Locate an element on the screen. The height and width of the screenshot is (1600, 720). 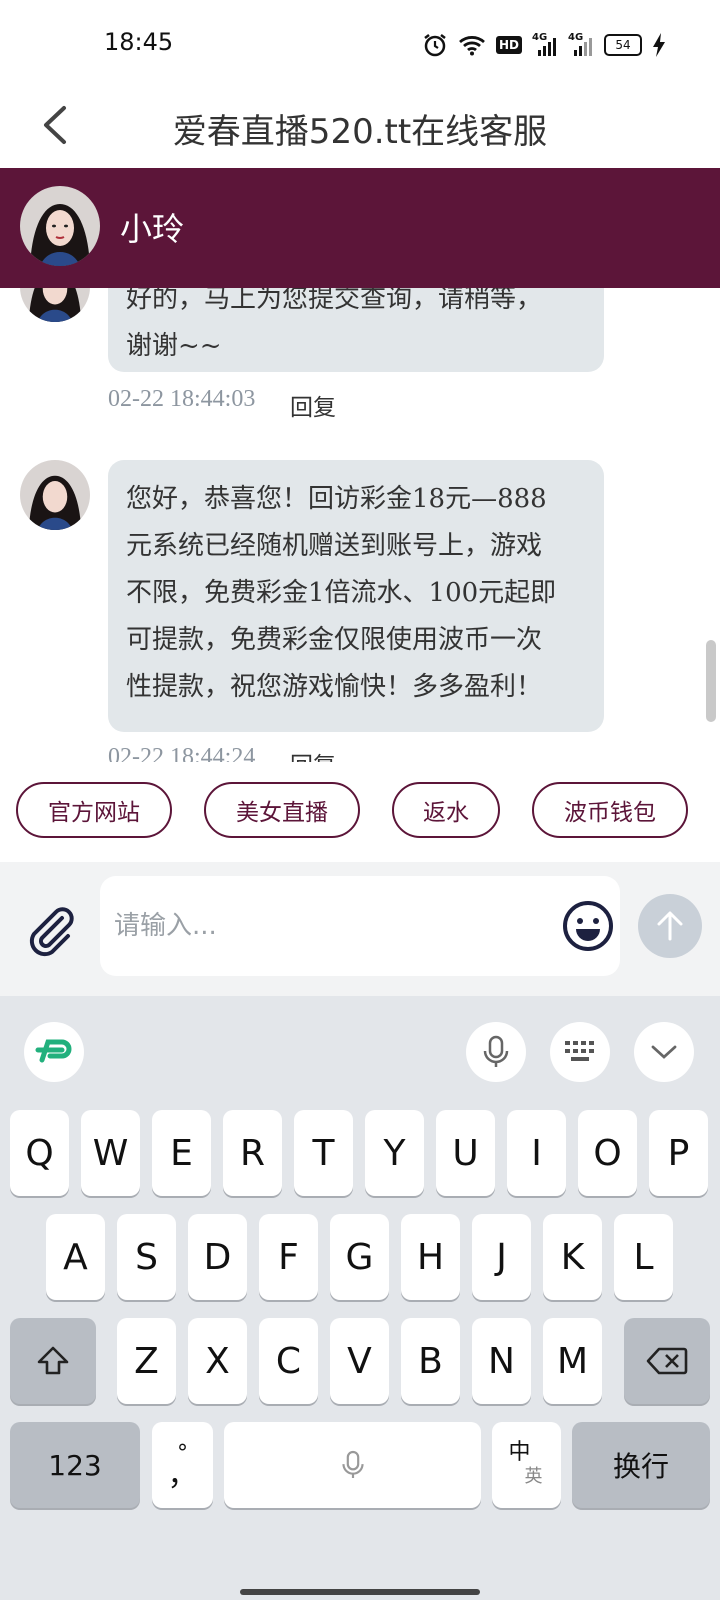
key-p: P is located at coordinates (678, 1153).